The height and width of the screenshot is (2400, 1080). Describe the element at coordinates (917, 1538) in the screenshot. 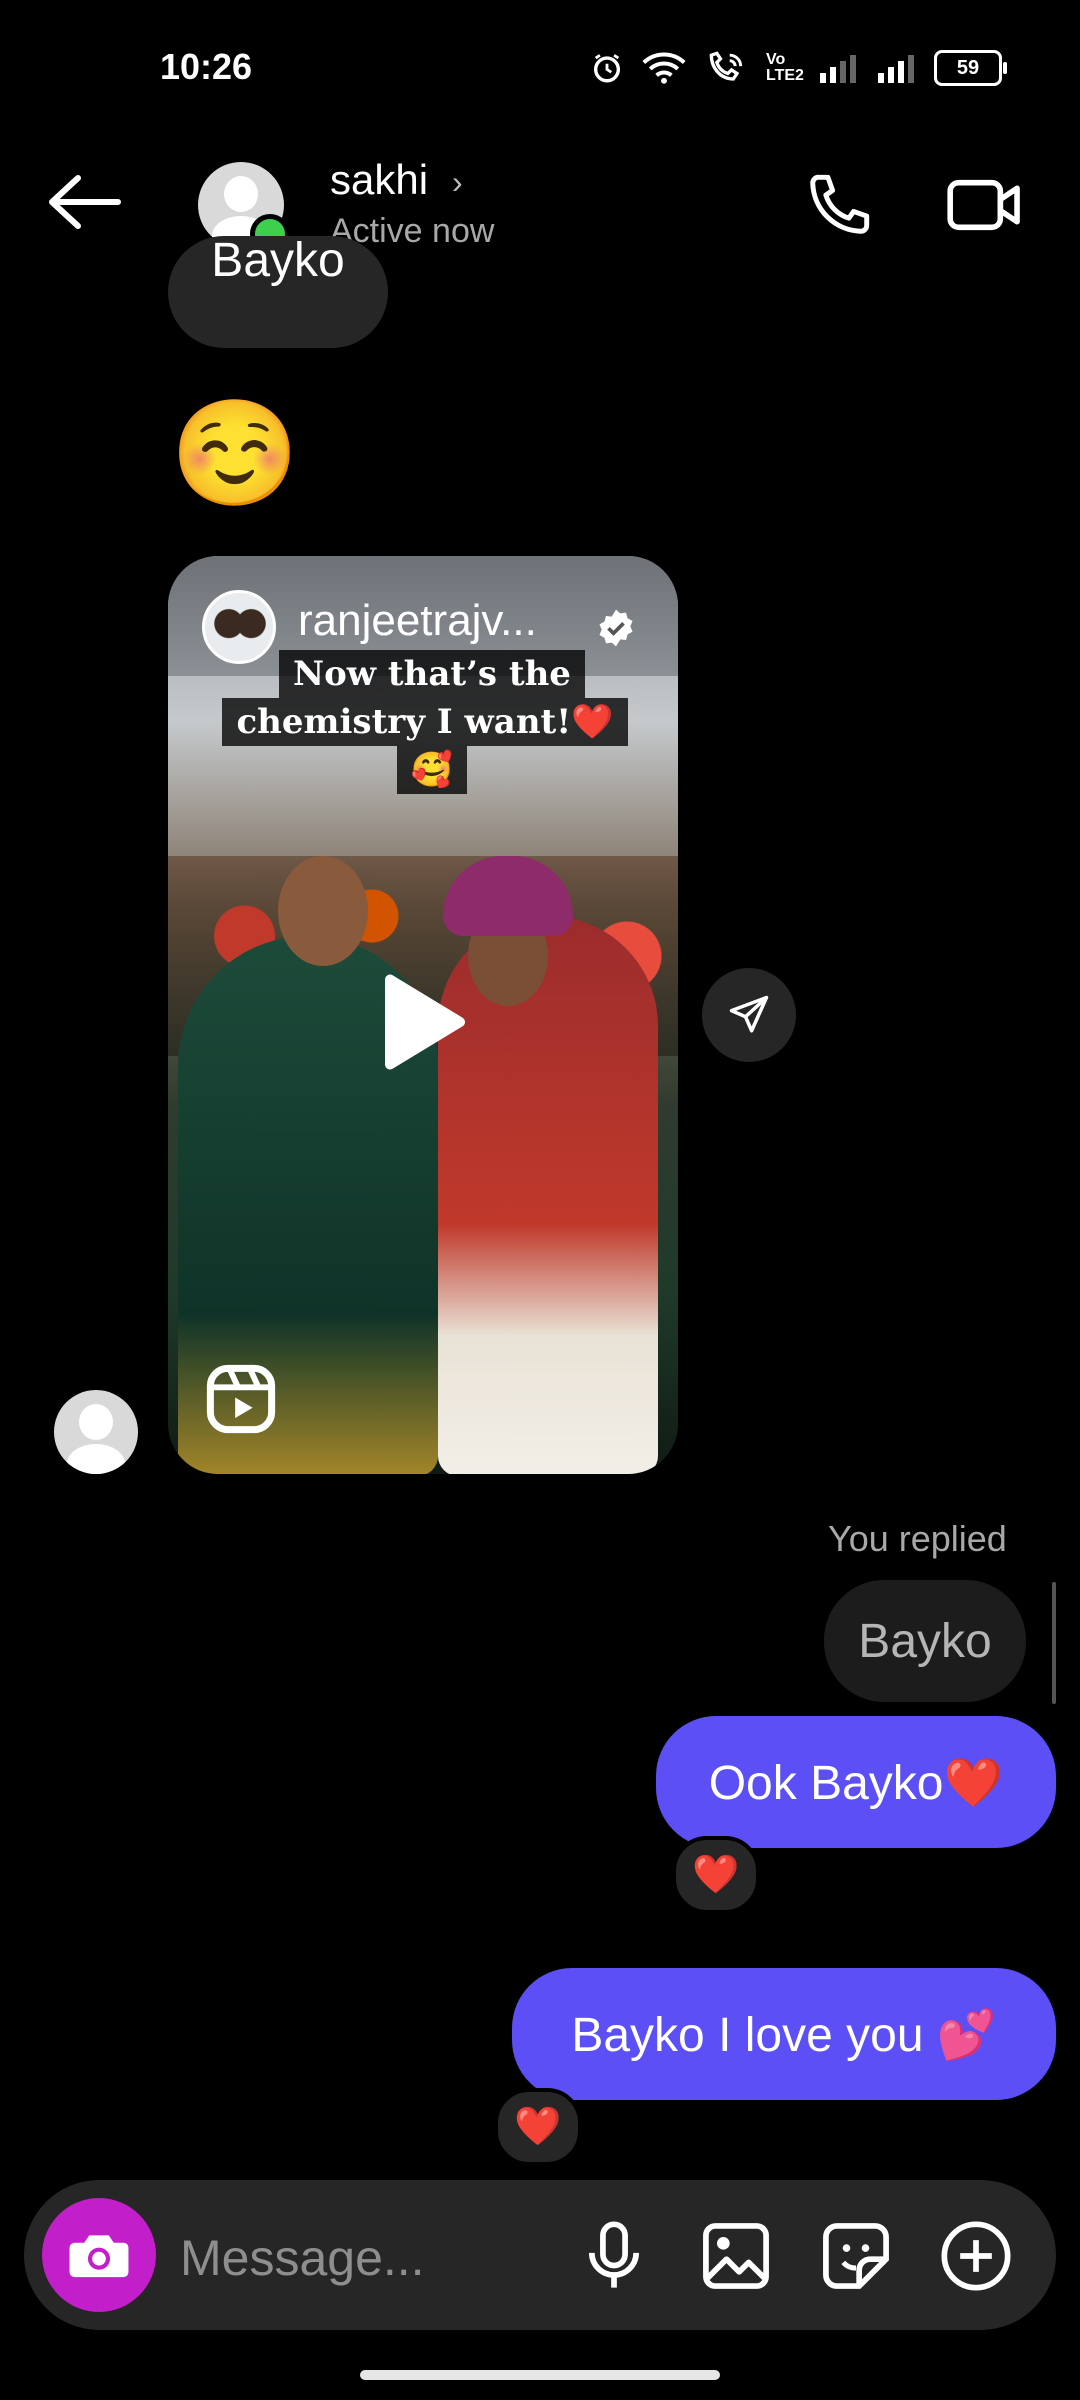

I see `you-replied-label: You replied` at that location.